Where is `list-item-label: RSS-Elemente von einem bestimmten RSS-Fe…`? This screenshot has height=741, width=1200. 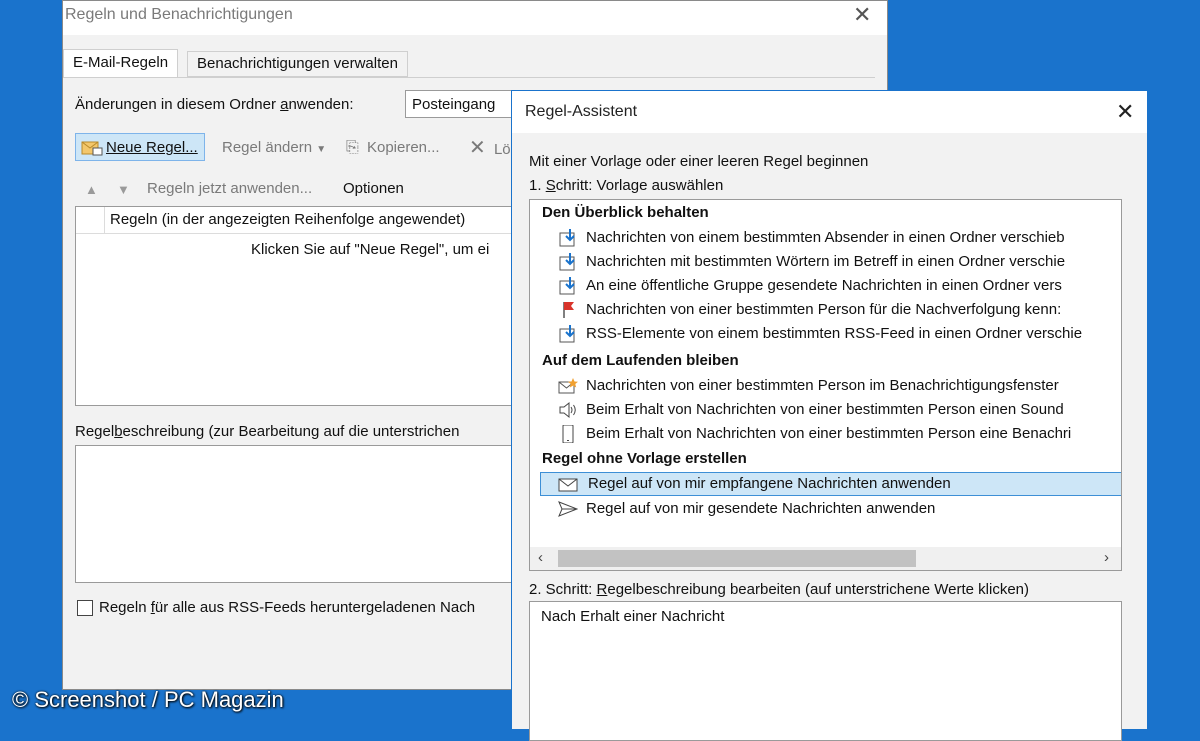
list-item-label: RSS-Elemente von einem bestimmten RSS-Fe… is located at coordinates (834, 333).